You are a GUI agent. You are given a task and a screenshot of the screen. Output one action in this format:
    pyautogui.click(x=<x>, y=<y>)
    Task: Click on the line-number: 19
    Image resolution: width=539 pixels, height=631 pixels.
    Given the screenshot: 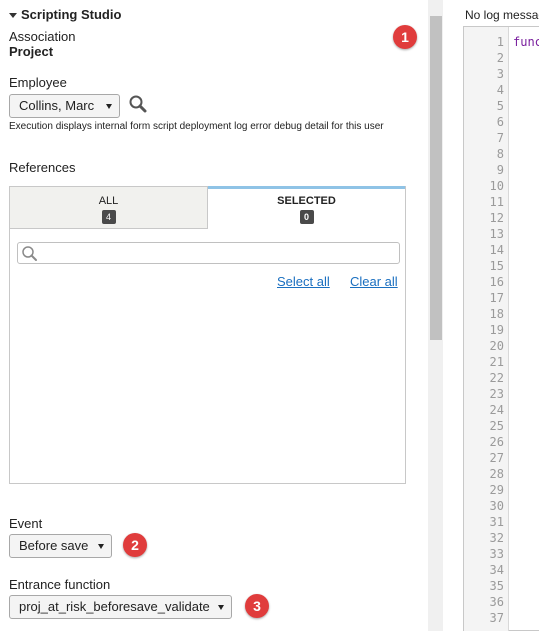 What is the action you would take?
    pyautogui.click(x=496, y=330)
    